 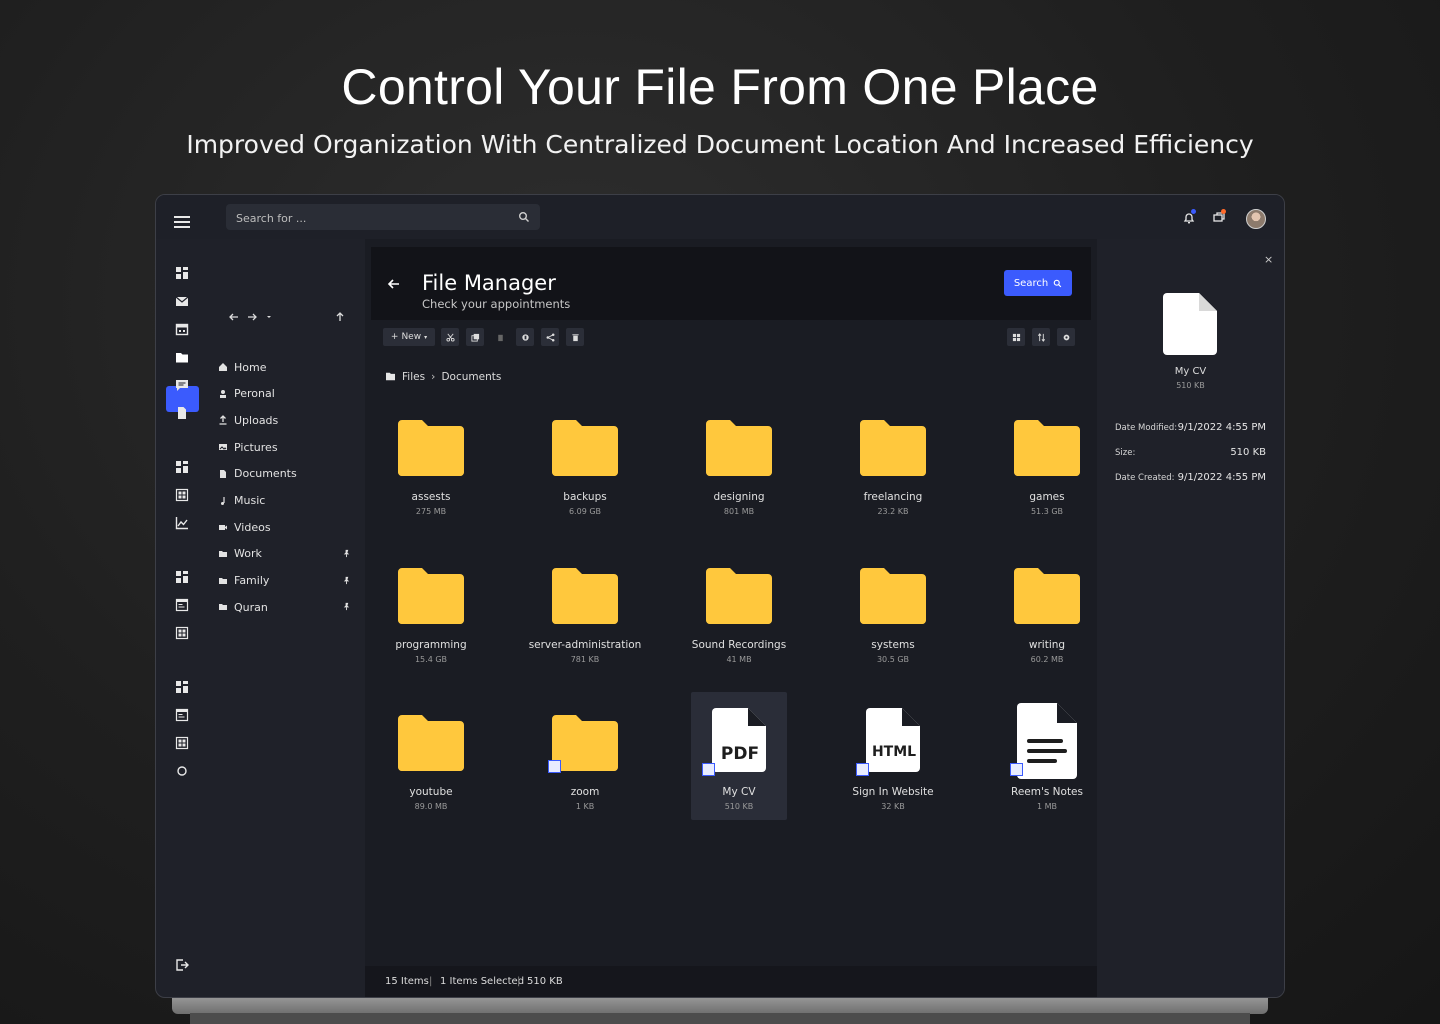 I want to click on file-tile: zoom 1 KB, so click(x=585, y=756).